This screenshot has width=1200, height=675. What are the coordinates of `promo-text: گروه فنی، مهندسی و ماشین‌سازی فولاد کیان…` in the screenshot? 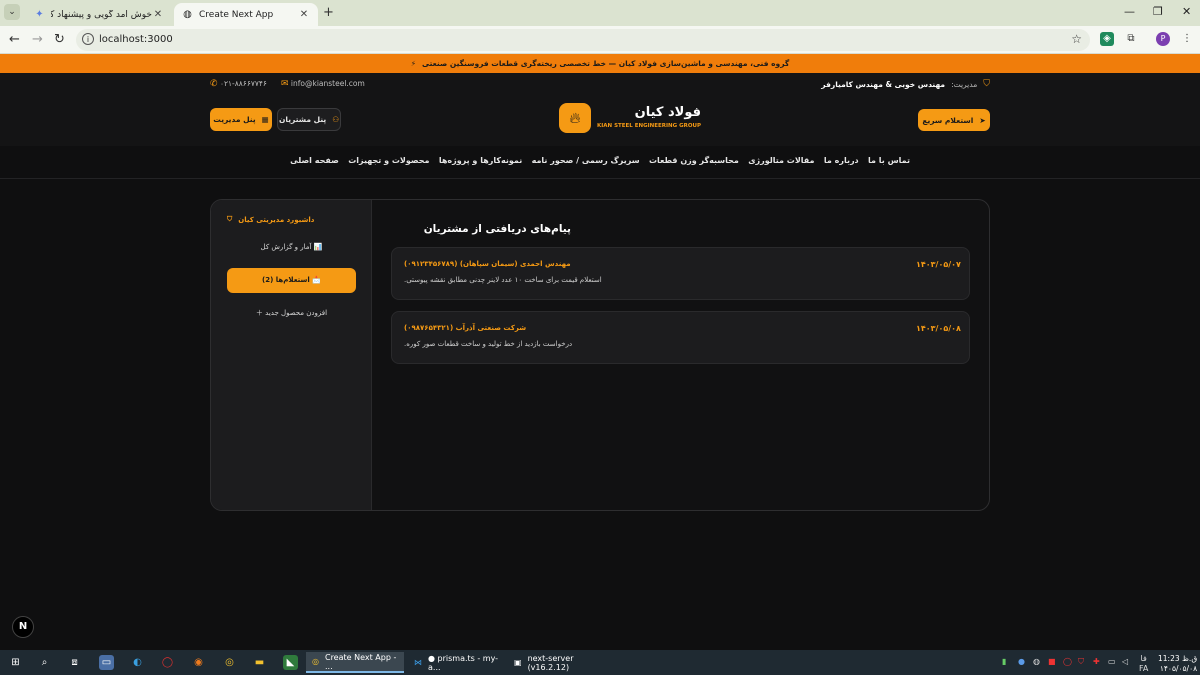 It's located at (606, 63).